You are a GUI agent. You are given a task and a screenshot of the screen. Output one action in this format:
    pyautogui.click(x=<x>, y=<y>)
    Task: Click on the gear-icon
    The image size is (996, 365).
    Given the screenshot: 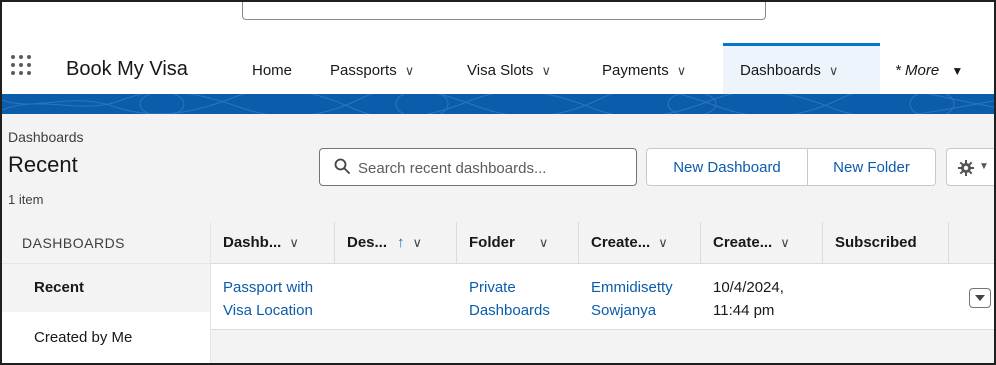 What is the action you would take?
    pyautogui.click(x=966, y=168)
    